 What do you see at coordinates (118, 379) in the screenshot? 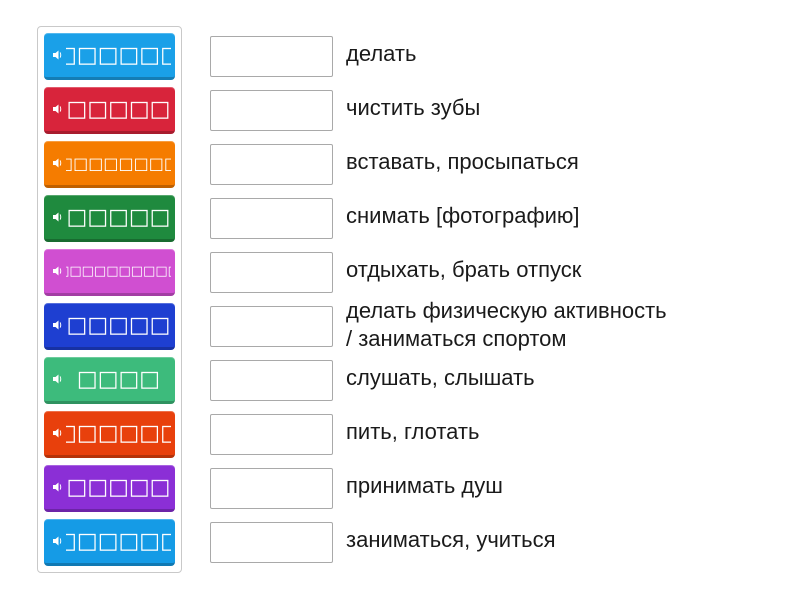
I see `tile-label: □□□□` at bounding box center [118, 379].